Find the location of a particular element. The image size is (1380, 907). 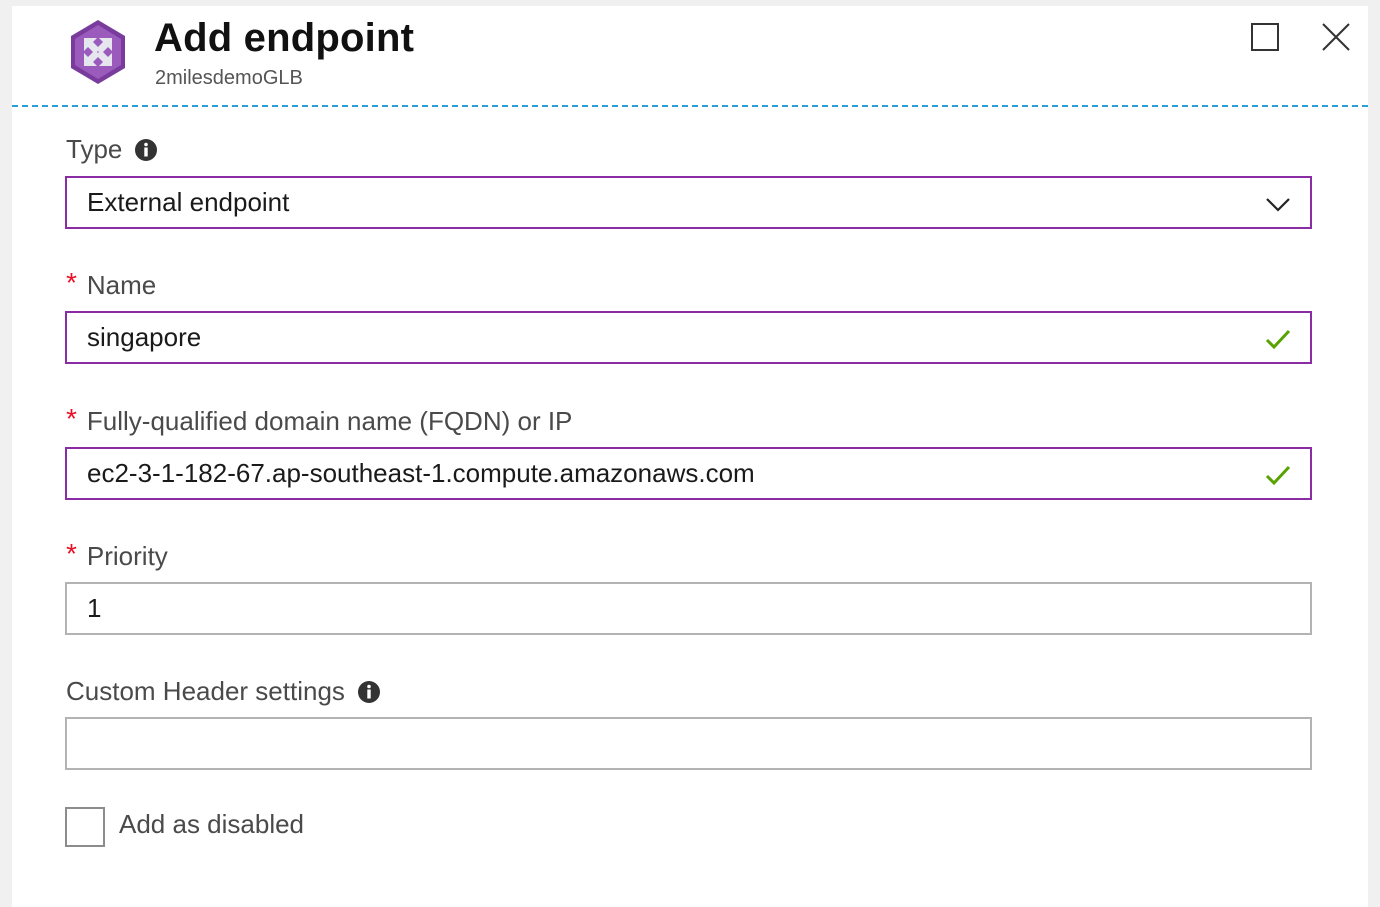

blade-subtitle: 2milesdemoGLB is located at coordinates (229, 78).